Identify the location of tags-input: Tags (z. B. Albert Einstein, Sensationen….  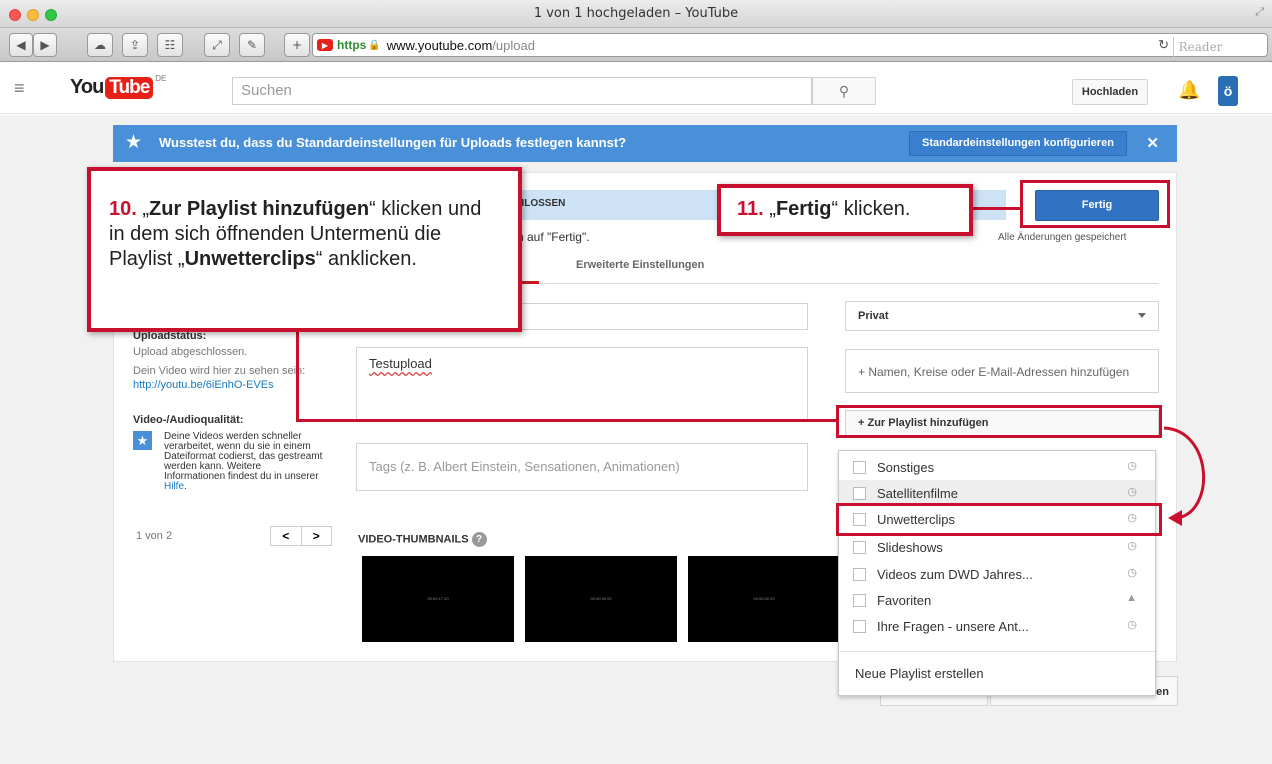
(582, 467).